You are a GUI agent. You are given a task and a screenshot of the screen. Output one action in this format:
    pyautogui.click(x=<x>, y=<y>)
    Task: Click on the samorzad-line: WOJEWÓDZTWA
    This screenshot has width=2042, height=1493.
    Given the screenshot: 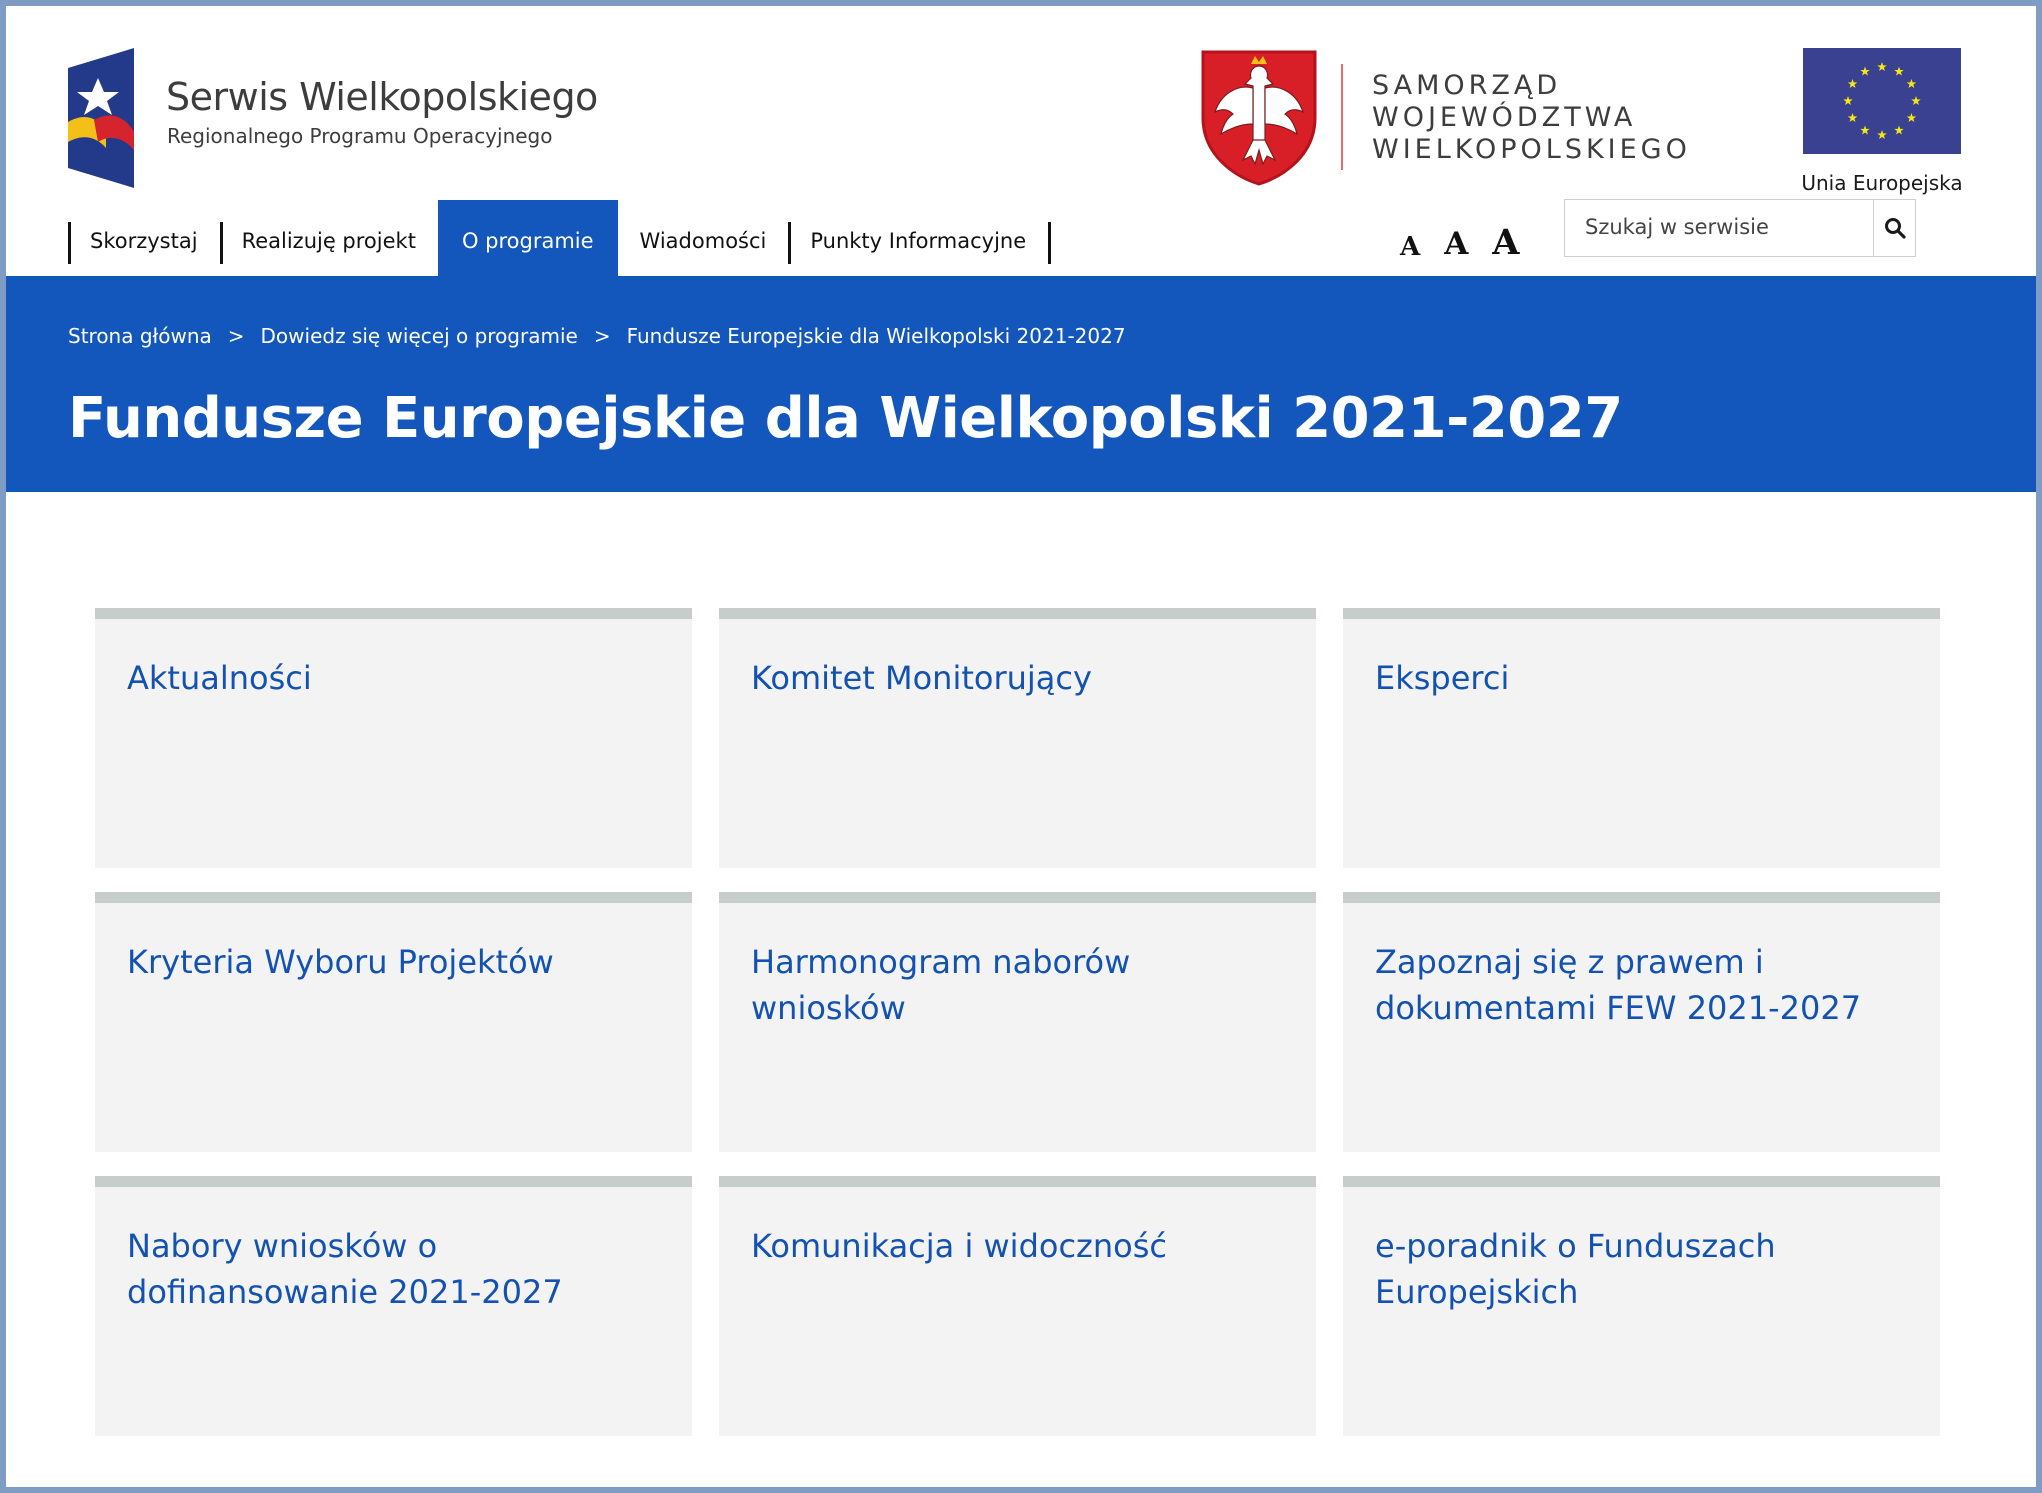 What is the action you would take?
    pyautogui.click(x=1504, y=117)
    